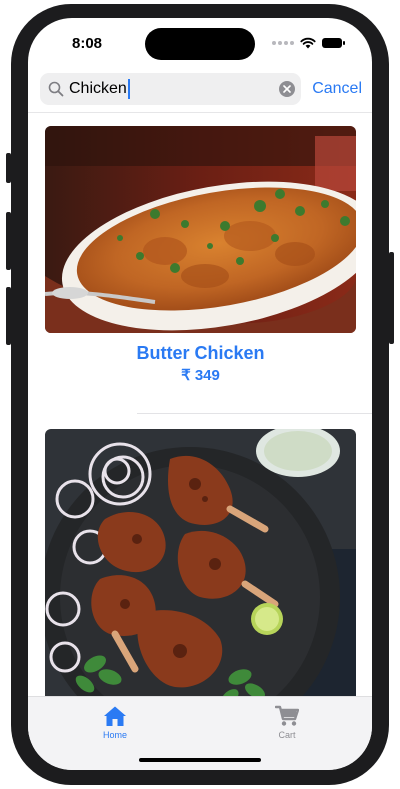 This screenshot has width=400, height=789. I want to click on home-indicator, so click(200, 760).